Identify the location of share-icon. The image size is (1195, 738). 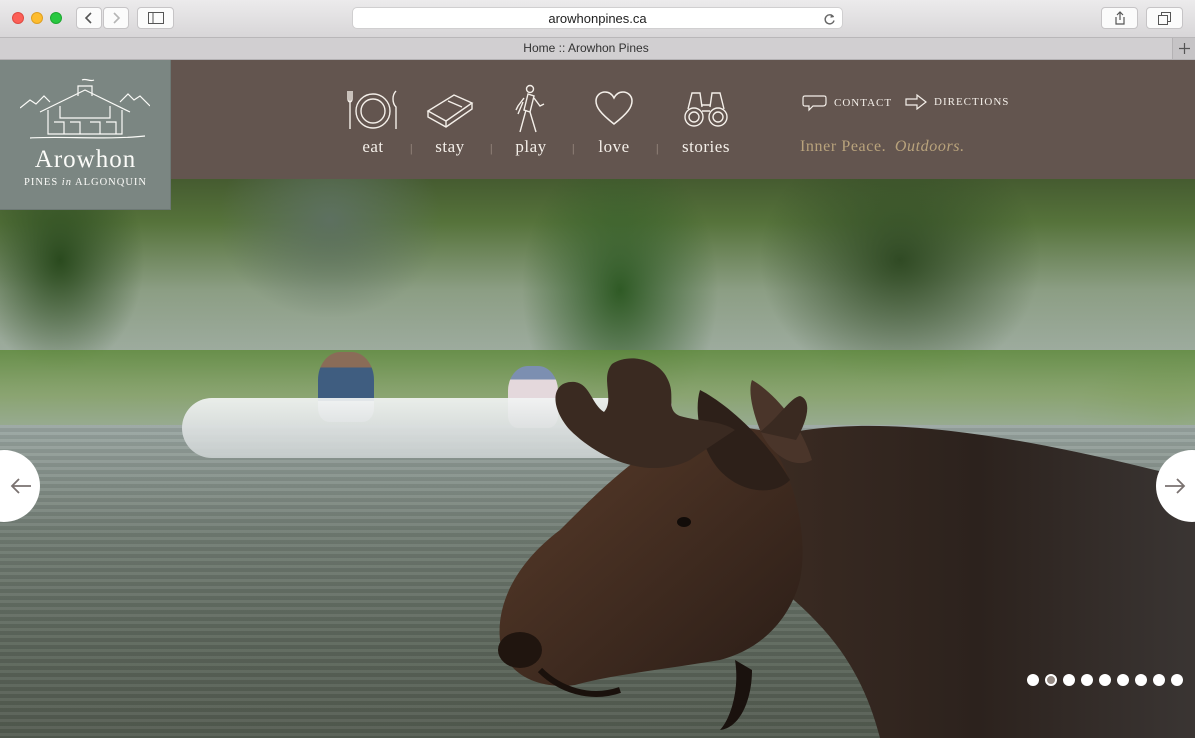
(1119, 18).